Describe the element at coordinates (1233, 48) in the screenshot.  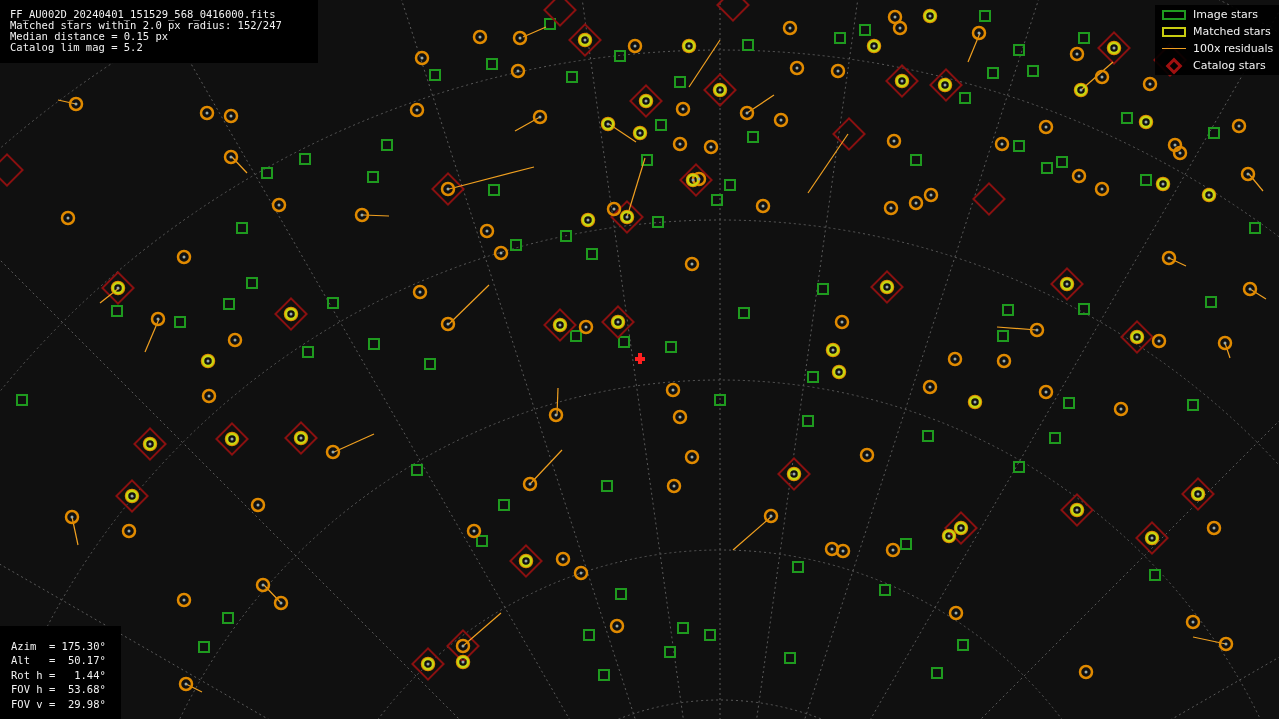
I see `legend-label: 100x residuals` at that location.